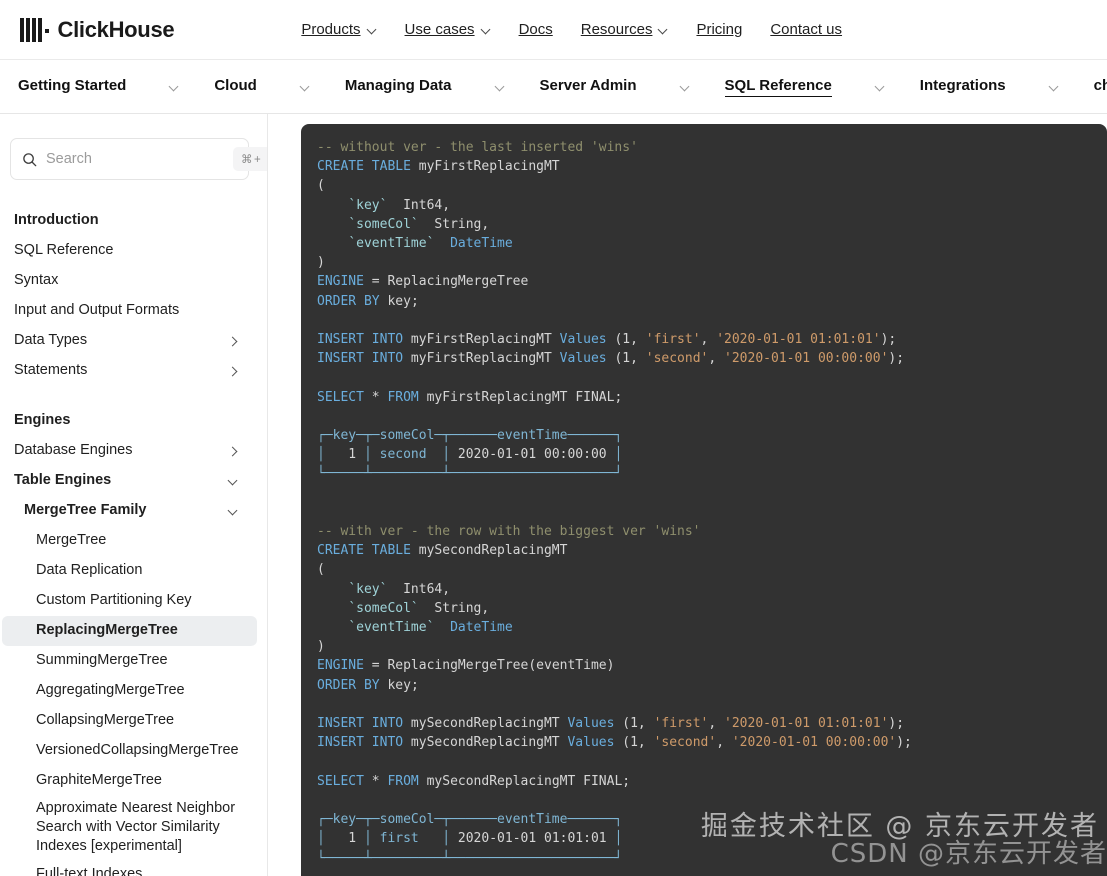 This screenshot has width=1107, height=876. Describe the element at coordinates (110, 690) in the screenshot. I see `sidebar-item-label: AggregatingMergeTree` at that location.